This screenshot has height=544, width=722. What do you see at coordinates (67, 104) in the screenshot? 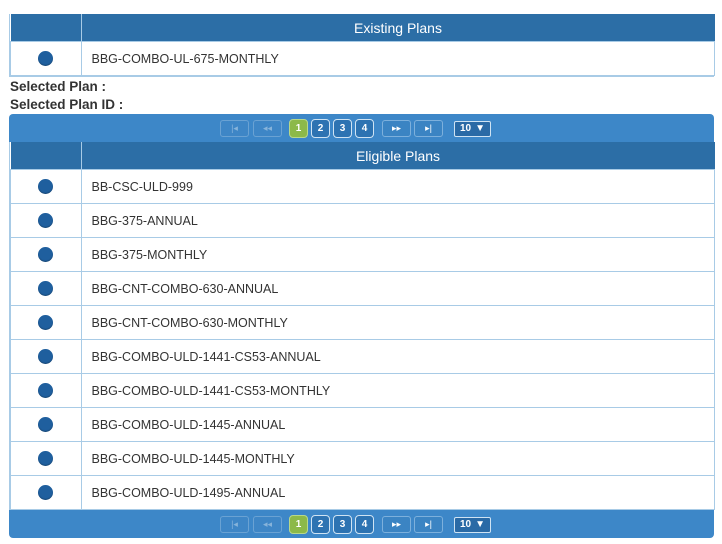
I see `selected-plan-id-label: Selected Plan ID :` at bounding box center [67, 104].